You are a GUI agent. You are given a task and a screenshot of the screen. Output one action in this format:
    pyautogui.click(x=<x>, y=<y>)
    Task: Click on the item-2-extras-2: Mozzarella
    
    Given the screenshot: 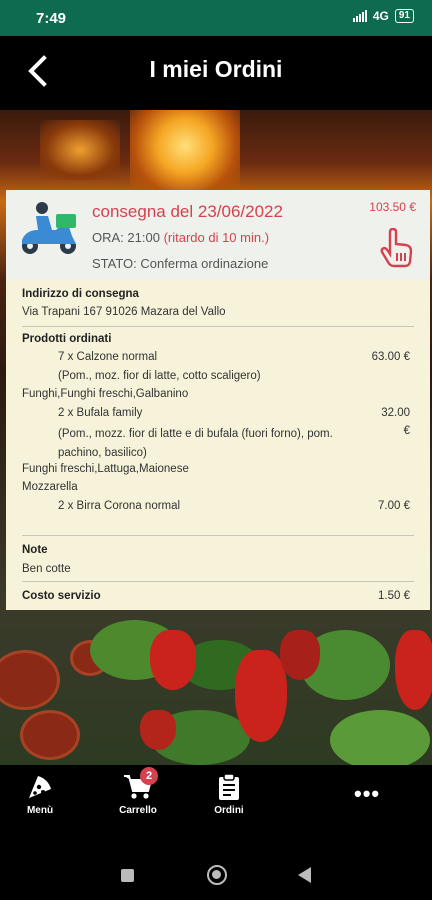 What is the action you would take?
    pyautogui.click(x=50, y=487)
    